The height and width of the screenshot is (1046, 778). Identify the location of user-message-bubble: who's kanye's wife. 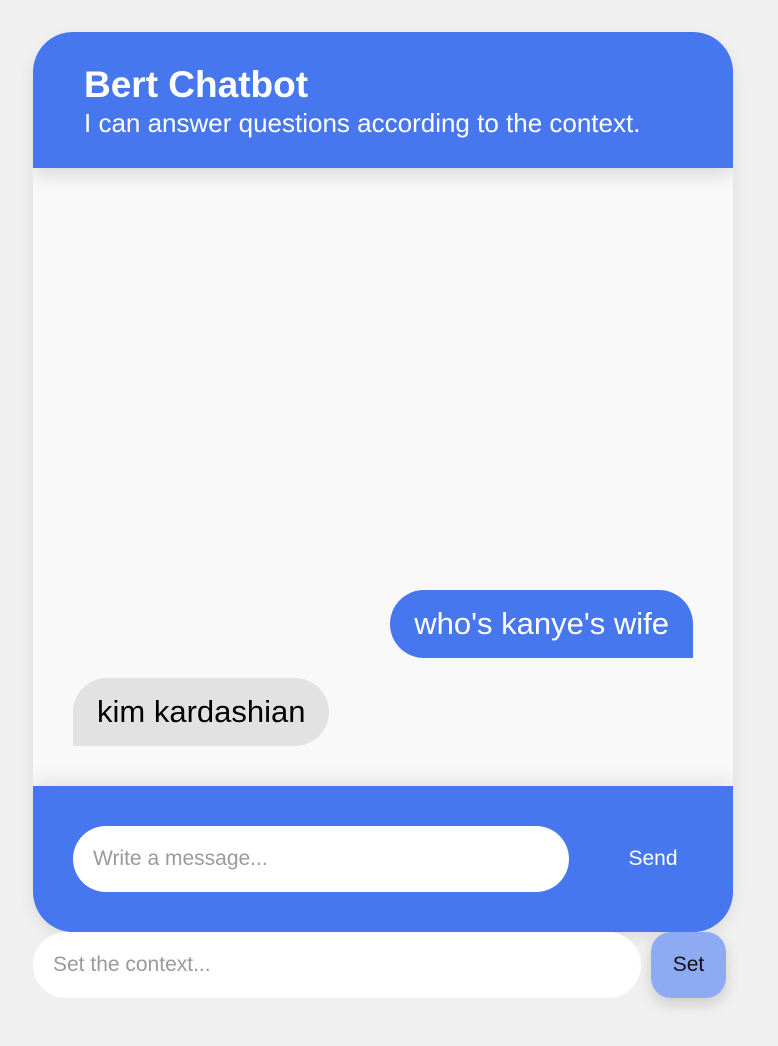
(541, 624).